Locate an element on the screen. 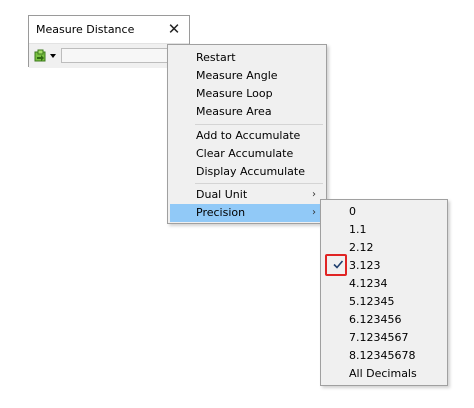 The width and height of the screenshot is (474, 408). precision-option-8: 8.12345678 is located at coordinates (384, 356).